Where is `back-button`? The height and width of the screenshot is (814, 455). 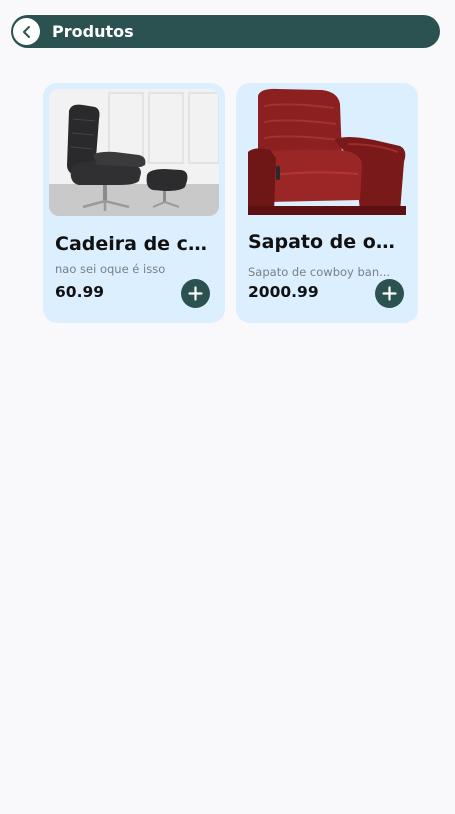 back-button is located at coordinates (26, 31).